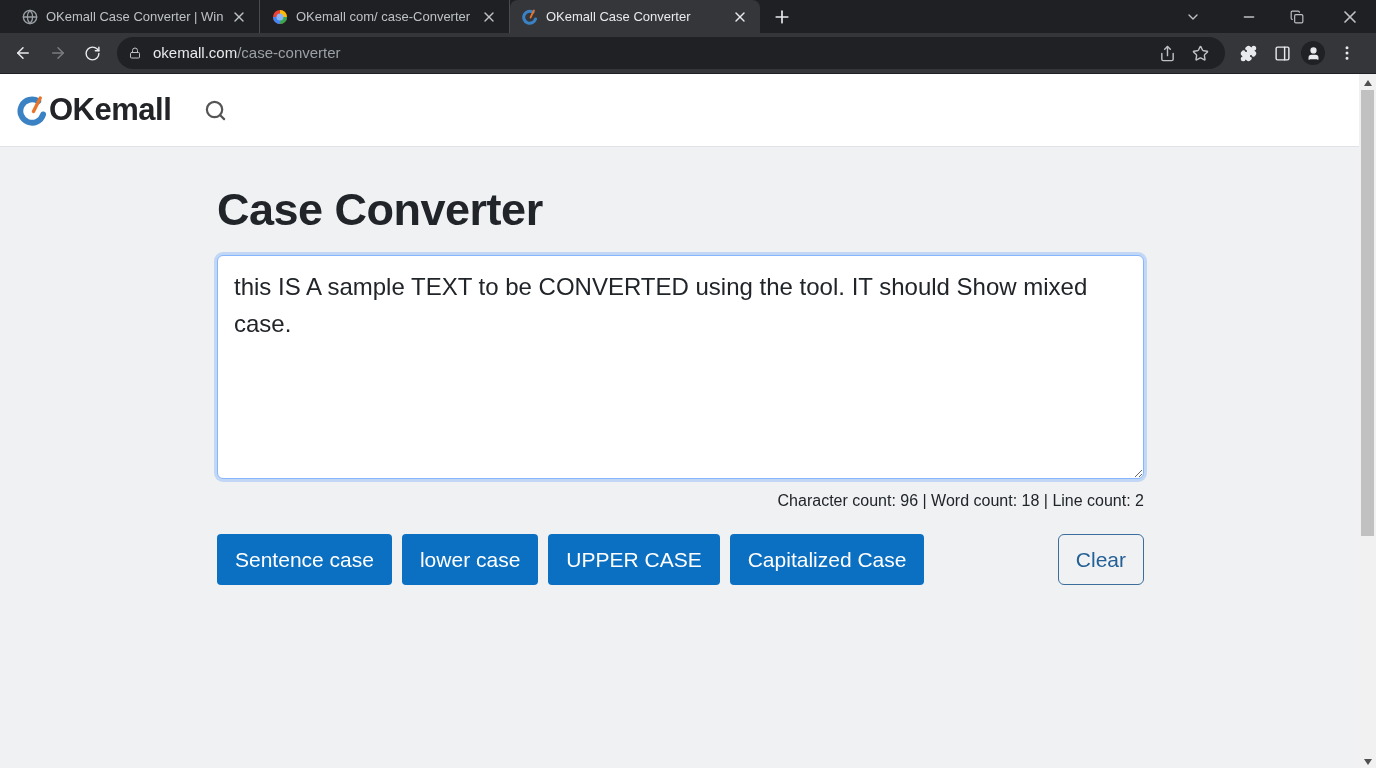 The image size is (1376, 768). I want to click on browser-tab: OKemall Case Converter, so click(635, 16).